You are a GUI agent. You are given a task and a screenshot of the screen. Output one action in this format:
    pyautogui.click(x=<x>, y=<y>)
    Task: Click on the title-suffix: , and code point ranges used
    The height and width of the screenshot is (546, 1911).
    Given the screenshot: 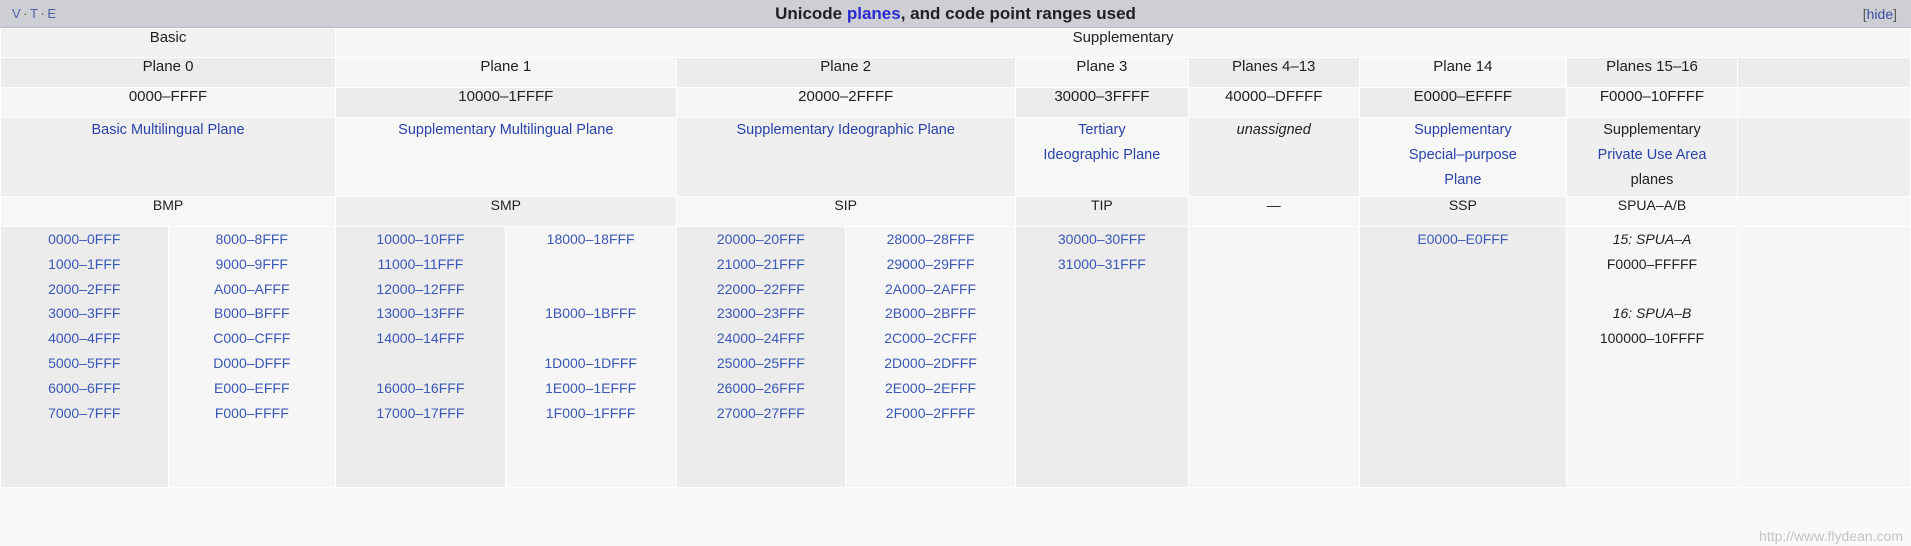 What is the action you would take?
    pyautogui.click(x=1018, y=13)
    